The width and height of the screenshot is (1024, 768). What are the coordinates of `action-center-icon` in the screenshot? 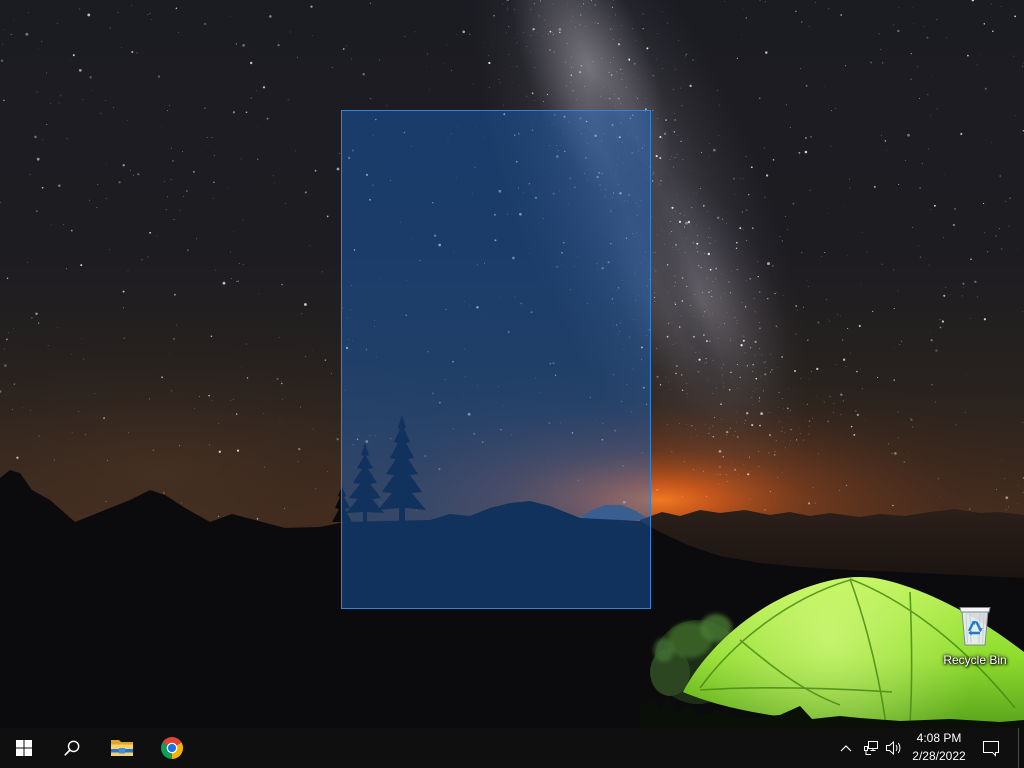 It's located at (991, 748).